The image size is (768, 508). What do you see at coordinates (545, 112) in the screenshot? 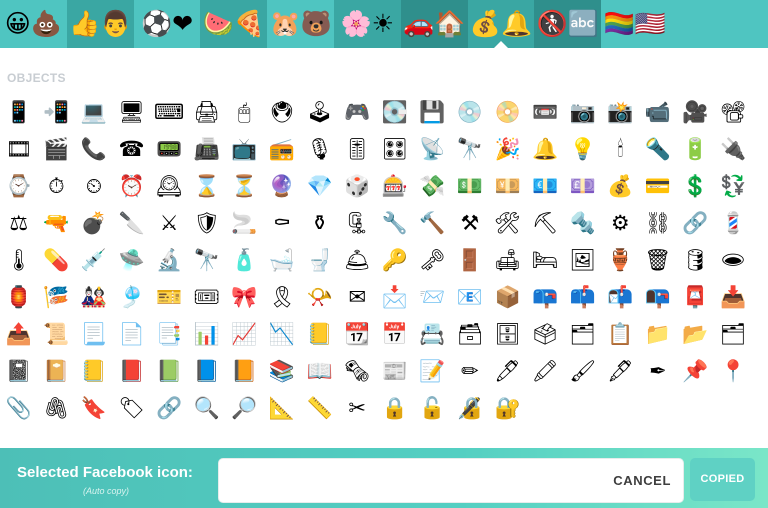
I see `emoji-icon: 📼` at bounding box center [545, 112].